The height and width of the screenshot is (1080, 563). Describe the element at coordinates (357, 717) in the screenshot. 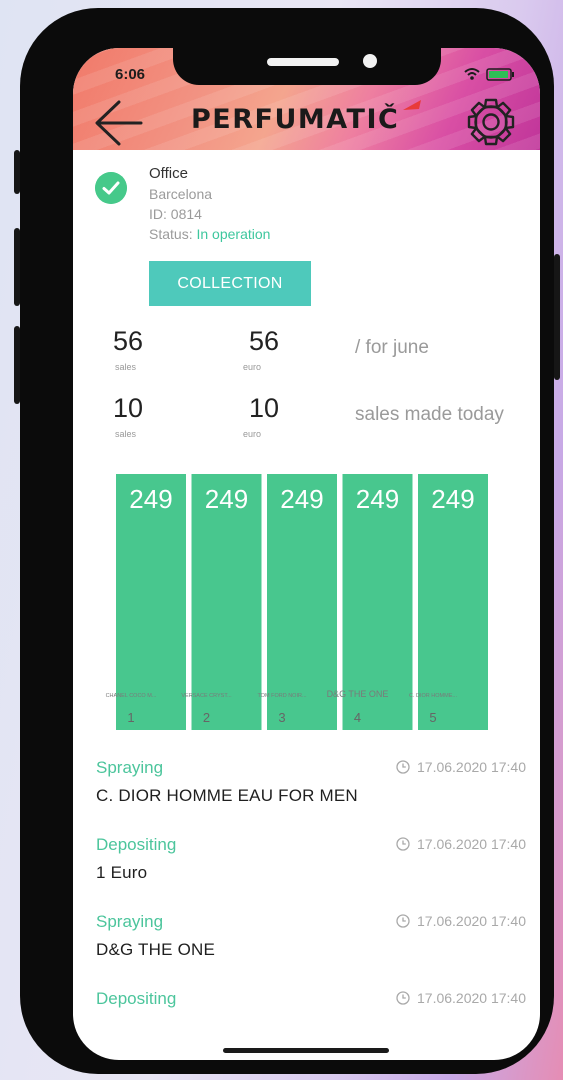

I see `x-tick-label: 4` at that location.